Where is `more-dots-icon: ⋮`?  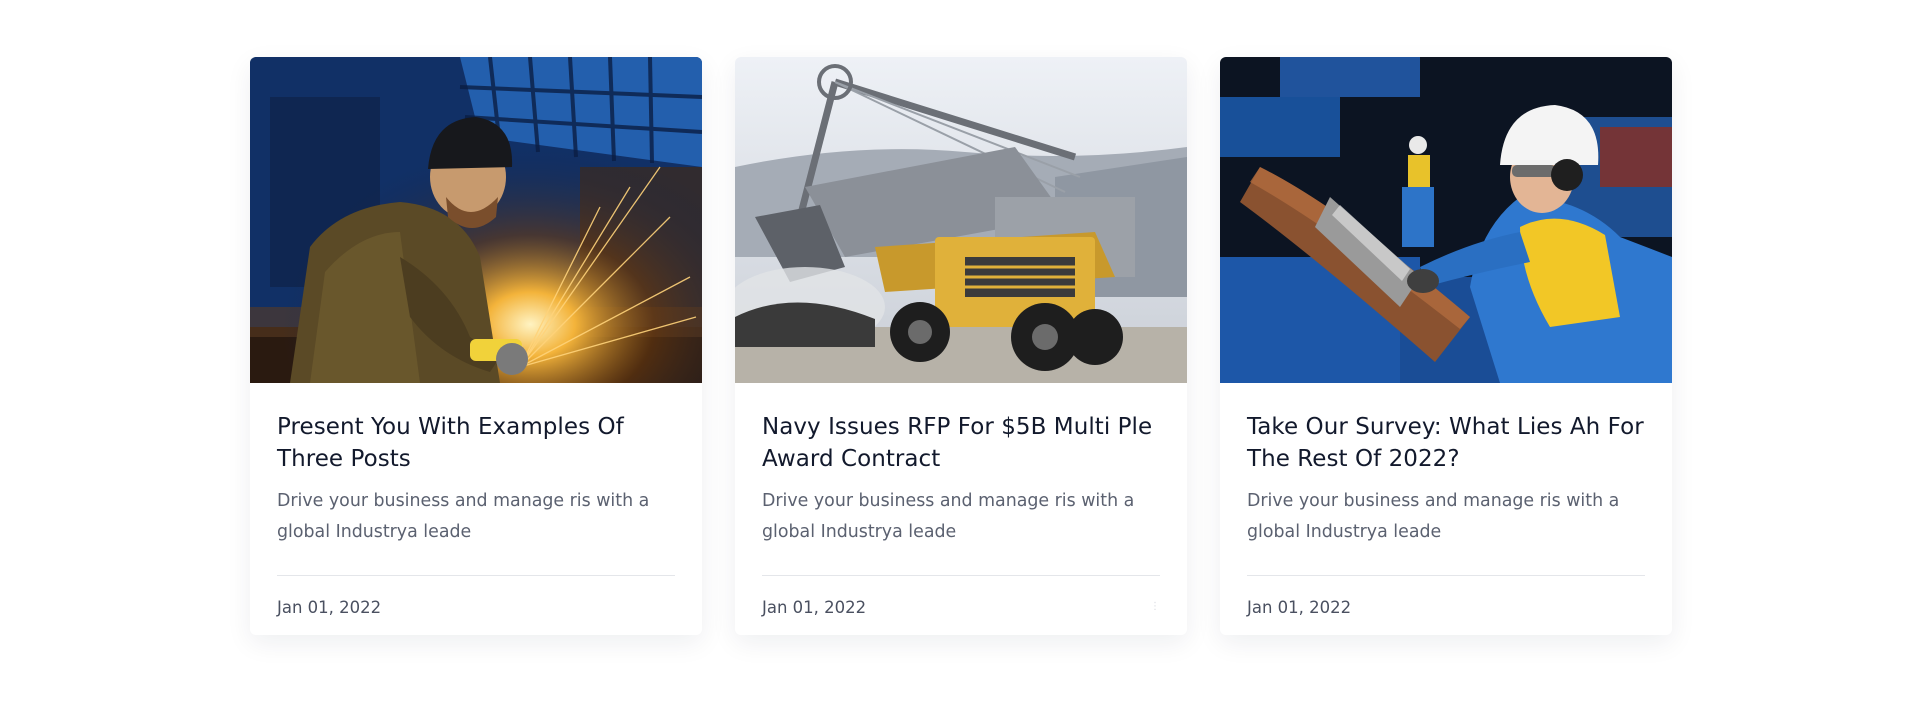
more-dots-icon: ⋮ is located at coordinates (1155, 607).